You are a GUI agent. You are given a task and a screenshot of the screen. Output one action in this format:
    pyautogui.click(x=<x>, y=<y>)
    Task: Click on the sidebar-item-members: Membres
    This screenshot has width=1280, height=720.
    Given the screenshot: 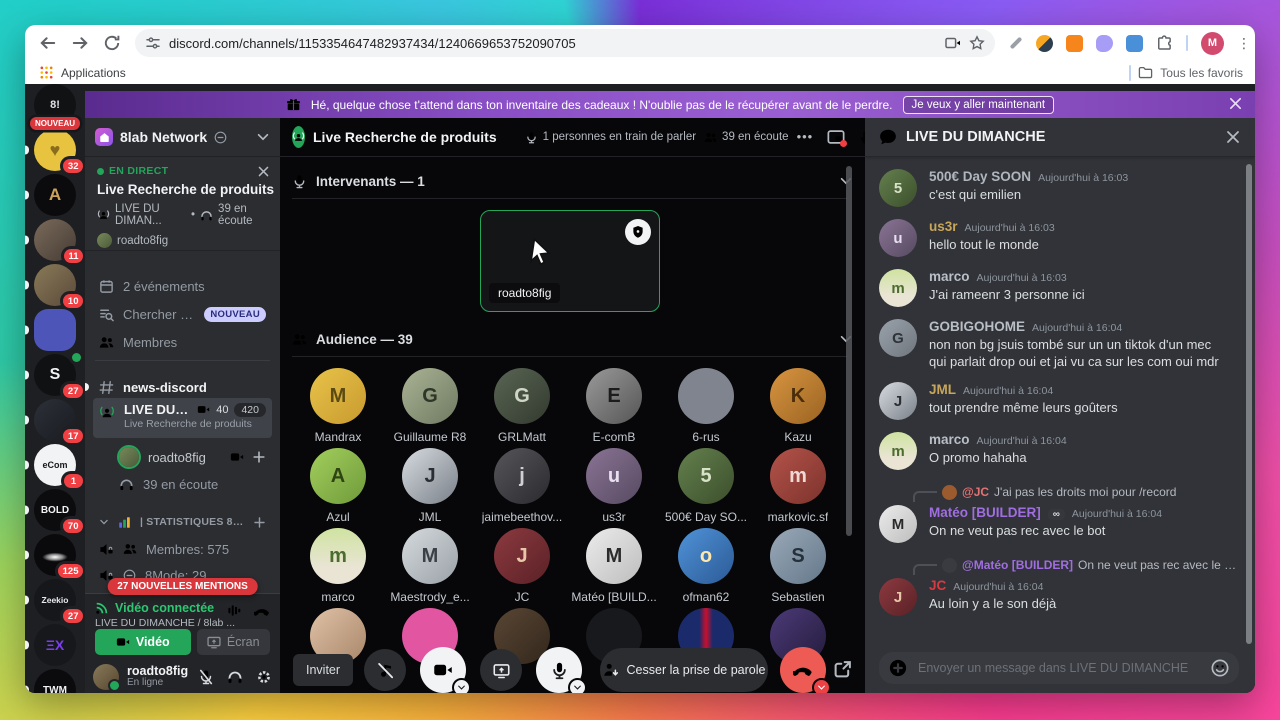 What is the action you would take?
    pyautogui.click(x=182, y=342)
    